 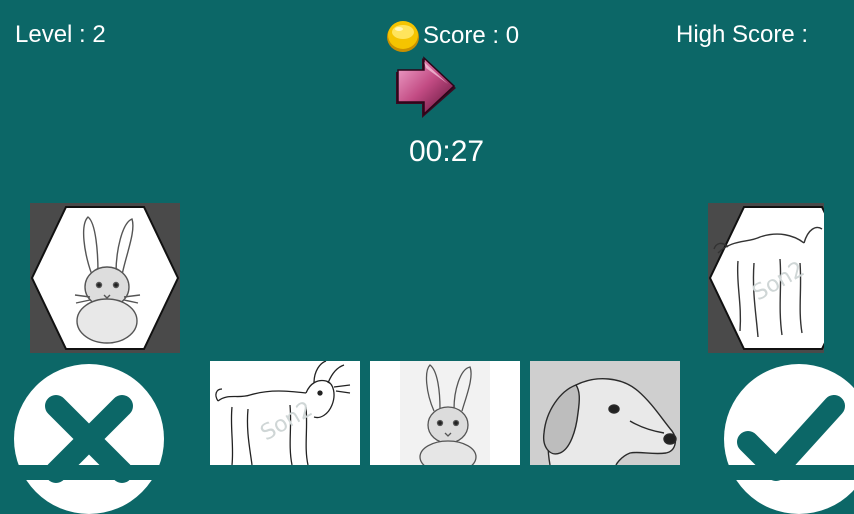 I want to click on watermark-text: Son2, so click(x=287, y=421).